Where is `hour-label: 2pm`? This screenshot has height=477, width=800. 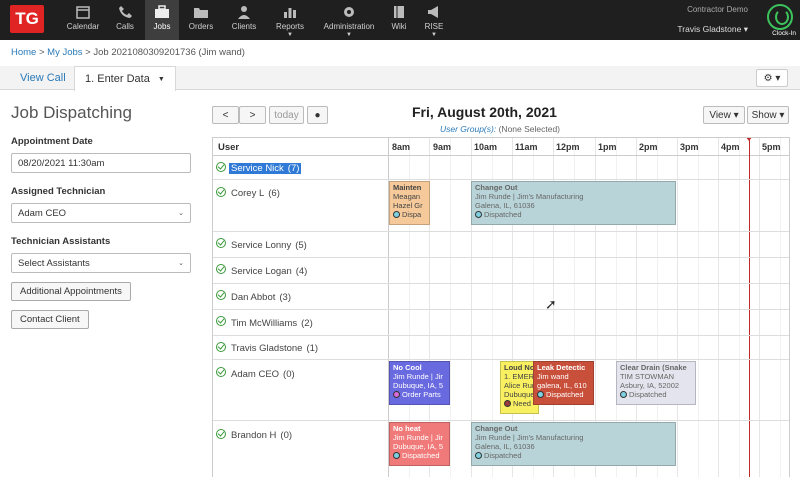
hour-label: 2pm is located at coordinates (648, 147).